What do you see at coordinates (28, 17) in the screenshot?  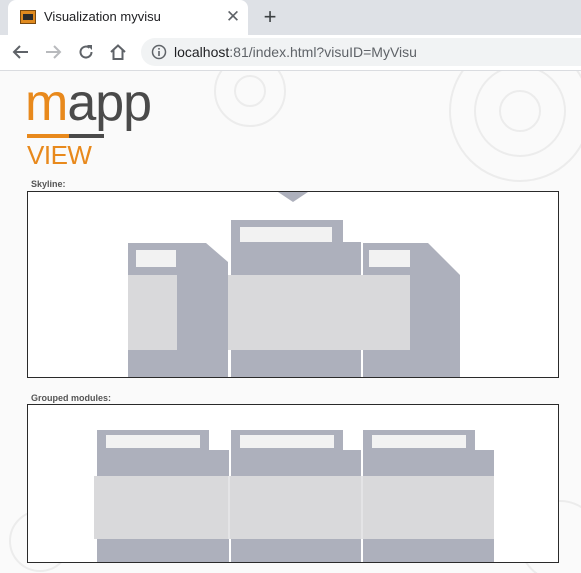 I see `favicon-icon` at bounding box center [28, 17].